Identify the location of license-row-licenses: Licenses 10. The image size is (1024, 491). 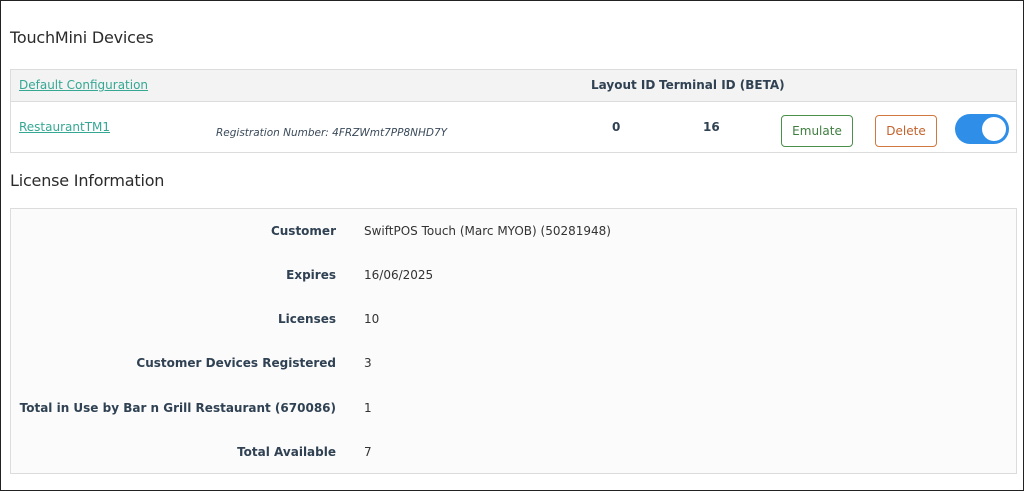
(513, 322).